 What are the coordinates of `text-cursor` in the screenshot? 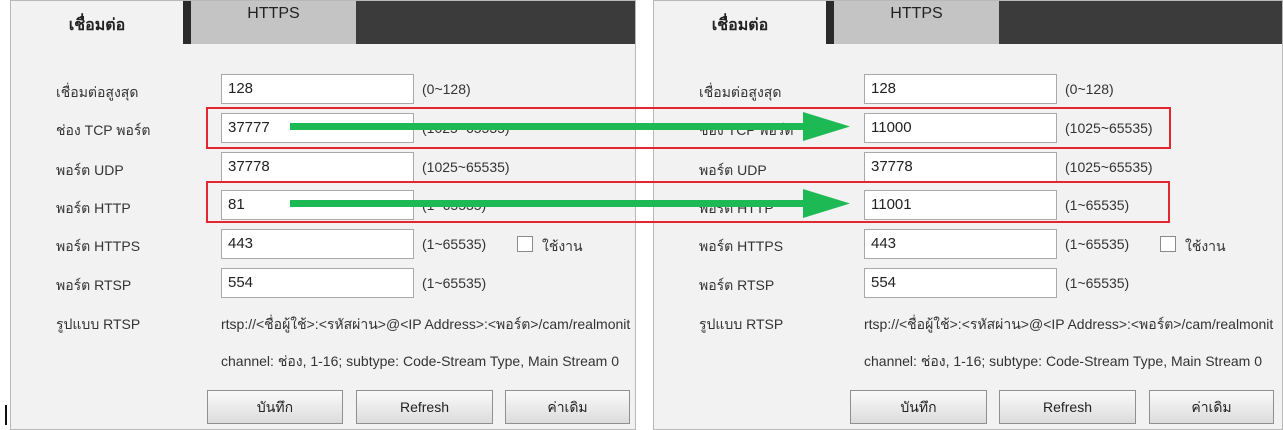 It's located at (6, 415).